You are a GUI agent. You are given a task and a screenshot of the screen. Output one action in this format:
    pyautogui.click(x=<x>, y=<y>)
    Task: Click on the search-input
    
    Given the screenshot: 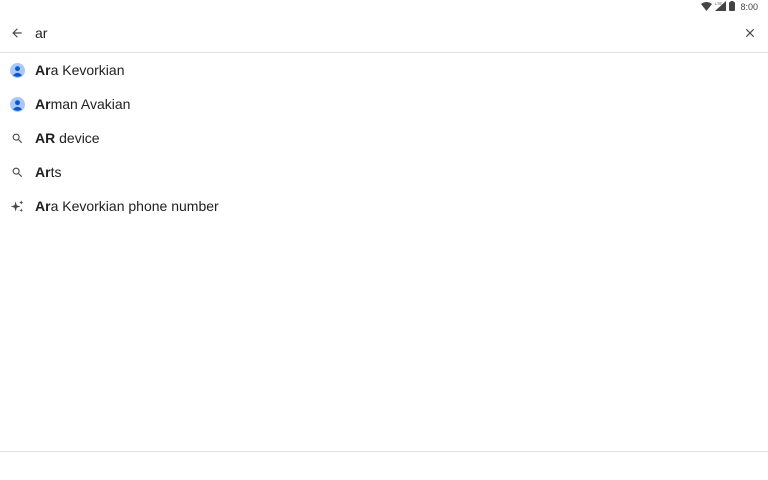 What is the action you would take?
    pyautogui.click(x=375, y=33)
    